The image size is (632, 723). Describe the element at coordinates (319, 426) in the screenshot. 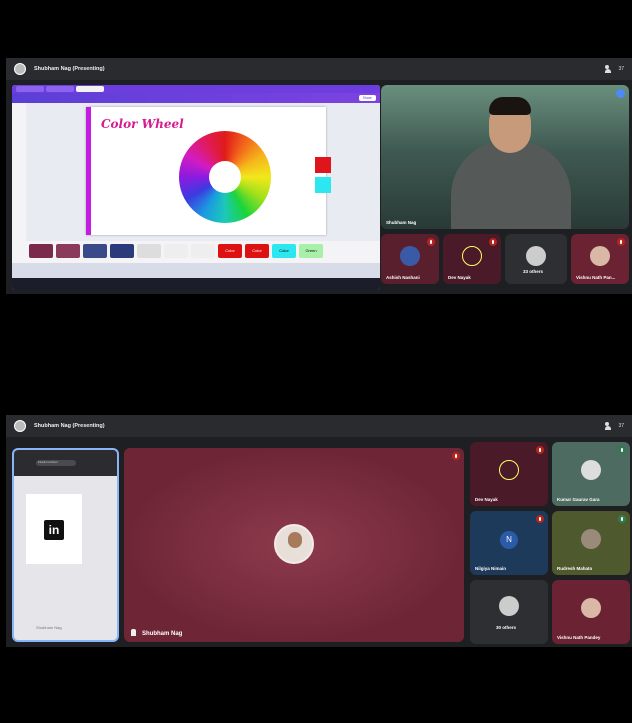

I see `bottom-presenting-header: Shubham Nag (Presenting) 37` at that location.